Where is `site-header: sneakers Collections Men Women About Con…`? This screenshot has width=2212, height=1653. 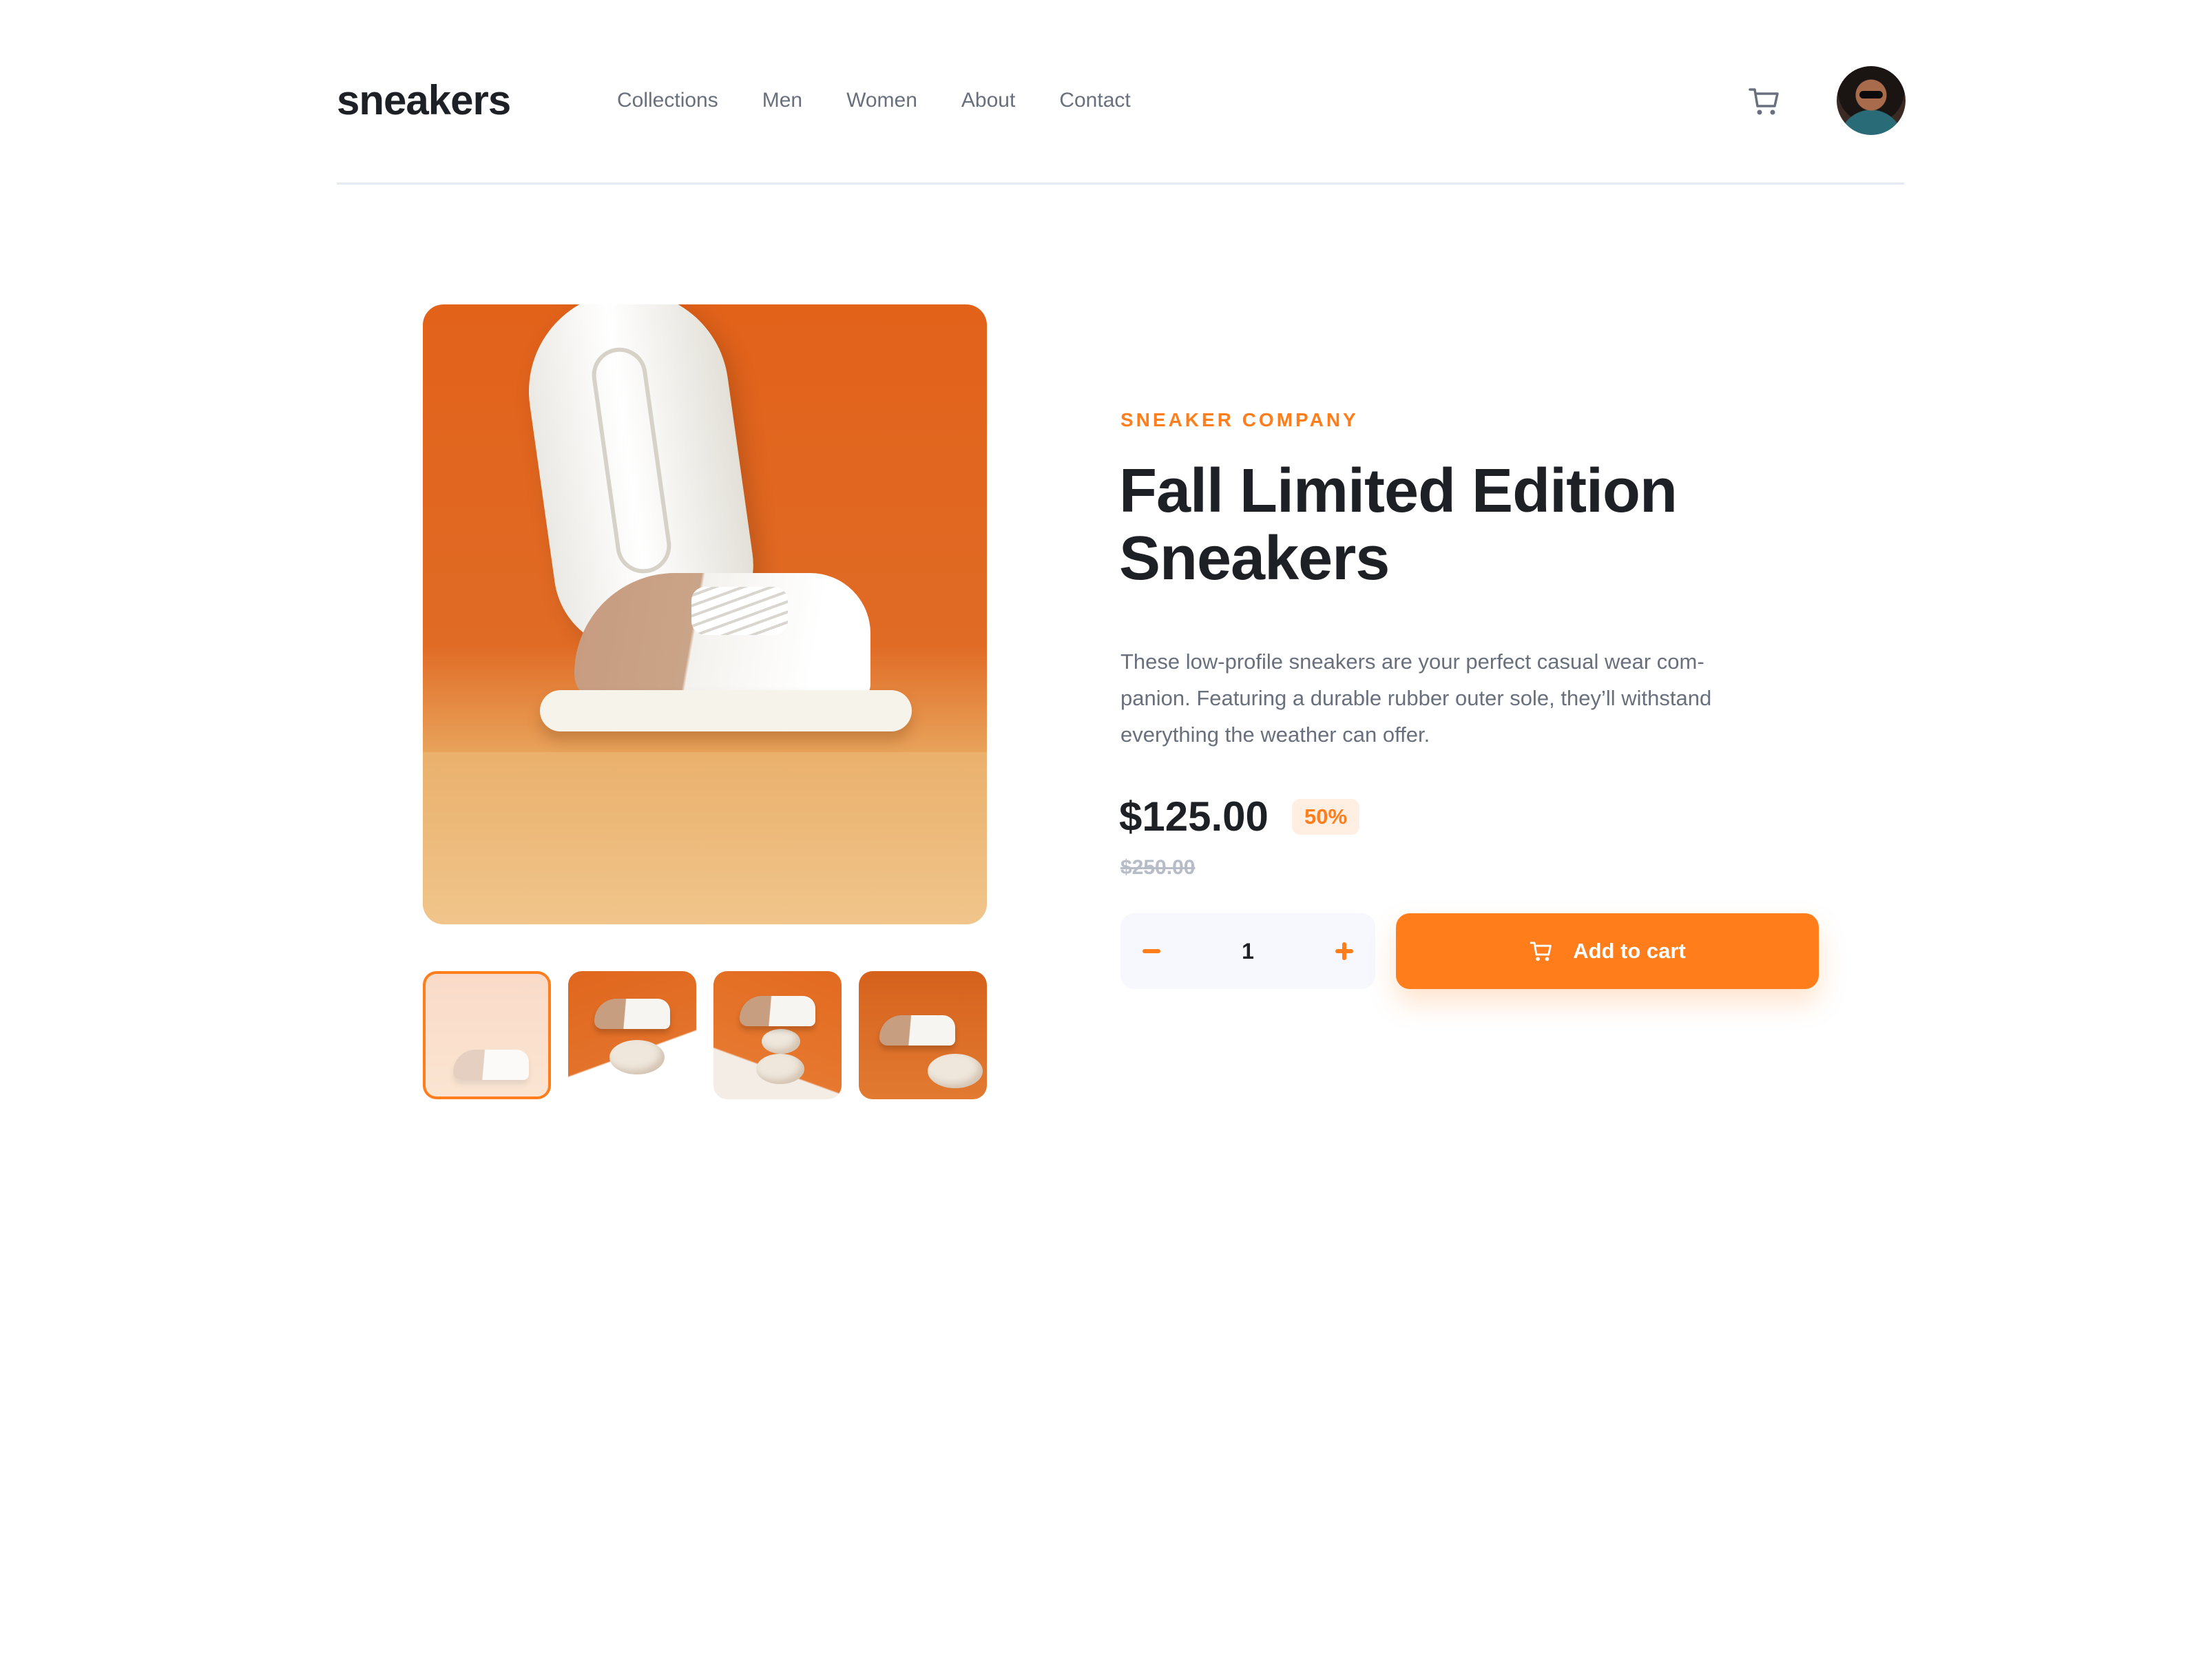 site-header: sneakers Collections Men Women About Con… is located at coordinates (1121, 92).